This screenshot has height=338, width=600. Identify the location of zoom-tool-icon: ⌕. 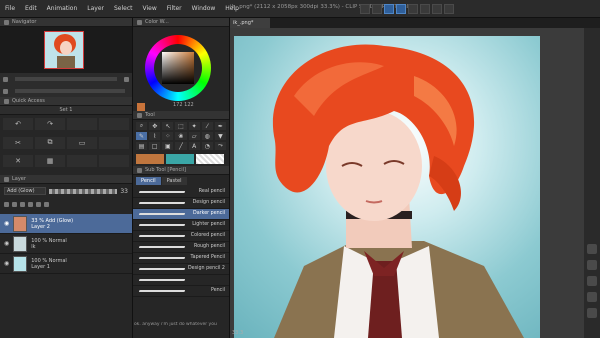
(142, 126).